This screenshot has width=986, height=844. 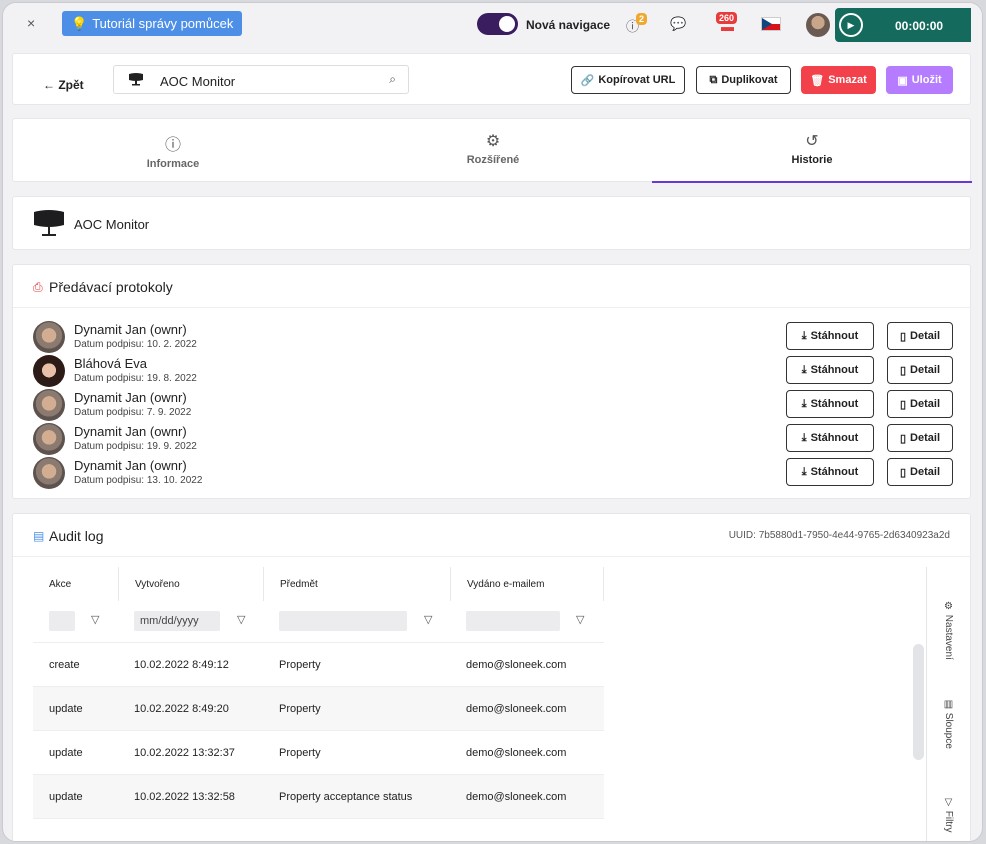 What do you see at coordinates (818, 25) in the screenshot?
I see `user-avatar` at bounding box center [818, 25].